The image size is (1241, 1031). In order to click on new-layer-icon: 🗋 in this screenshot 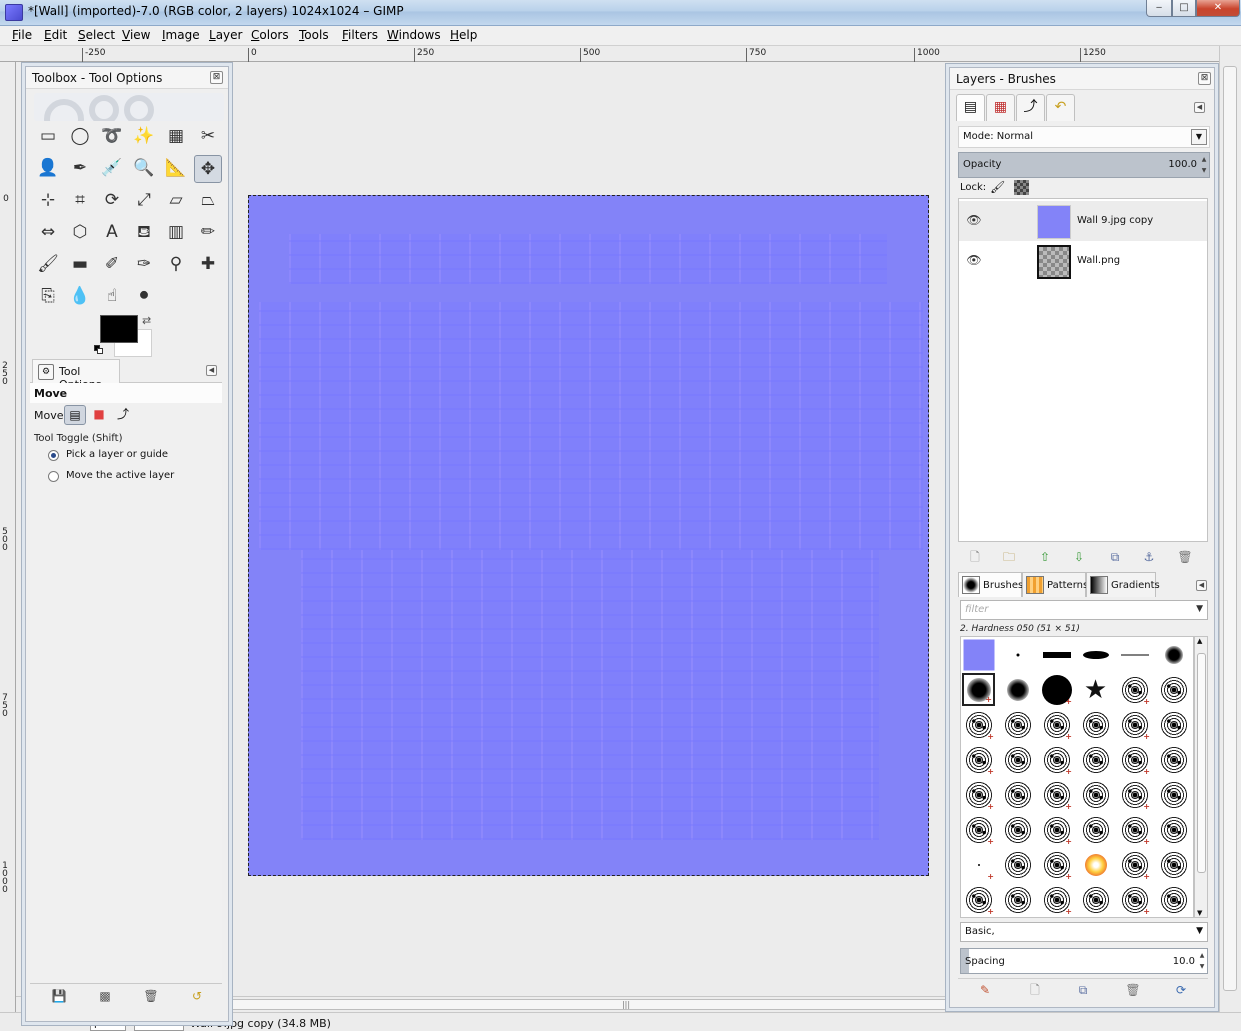, I will do `click(975, 557)`.